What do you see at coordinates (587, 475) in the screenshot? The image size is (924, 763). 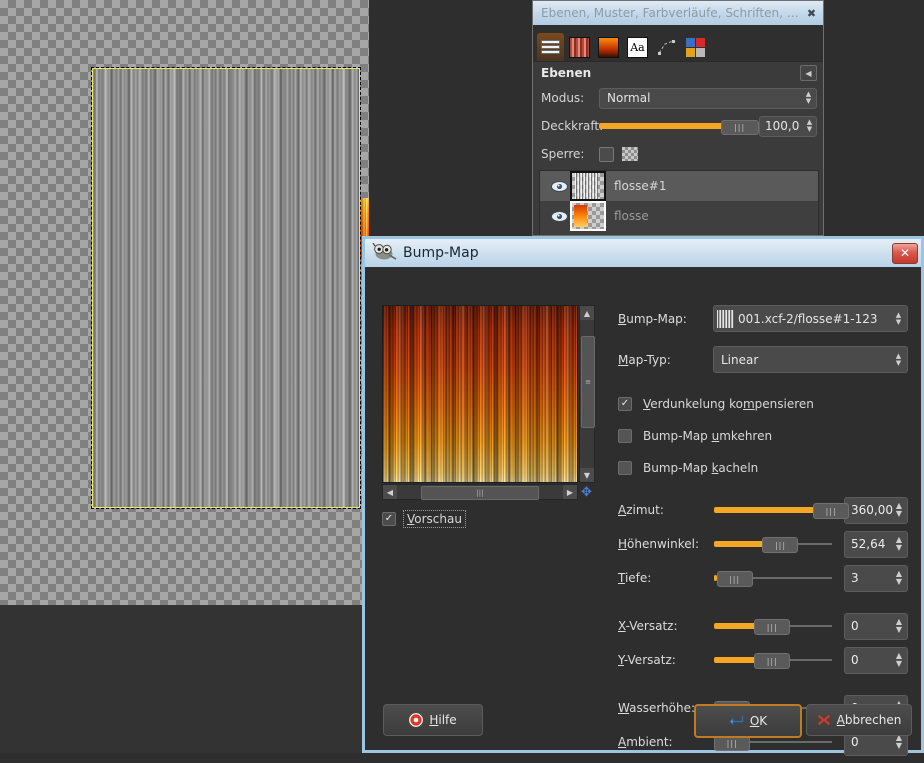 I see `chevron-down-icon: ▼` at bounding box center [587, 475].